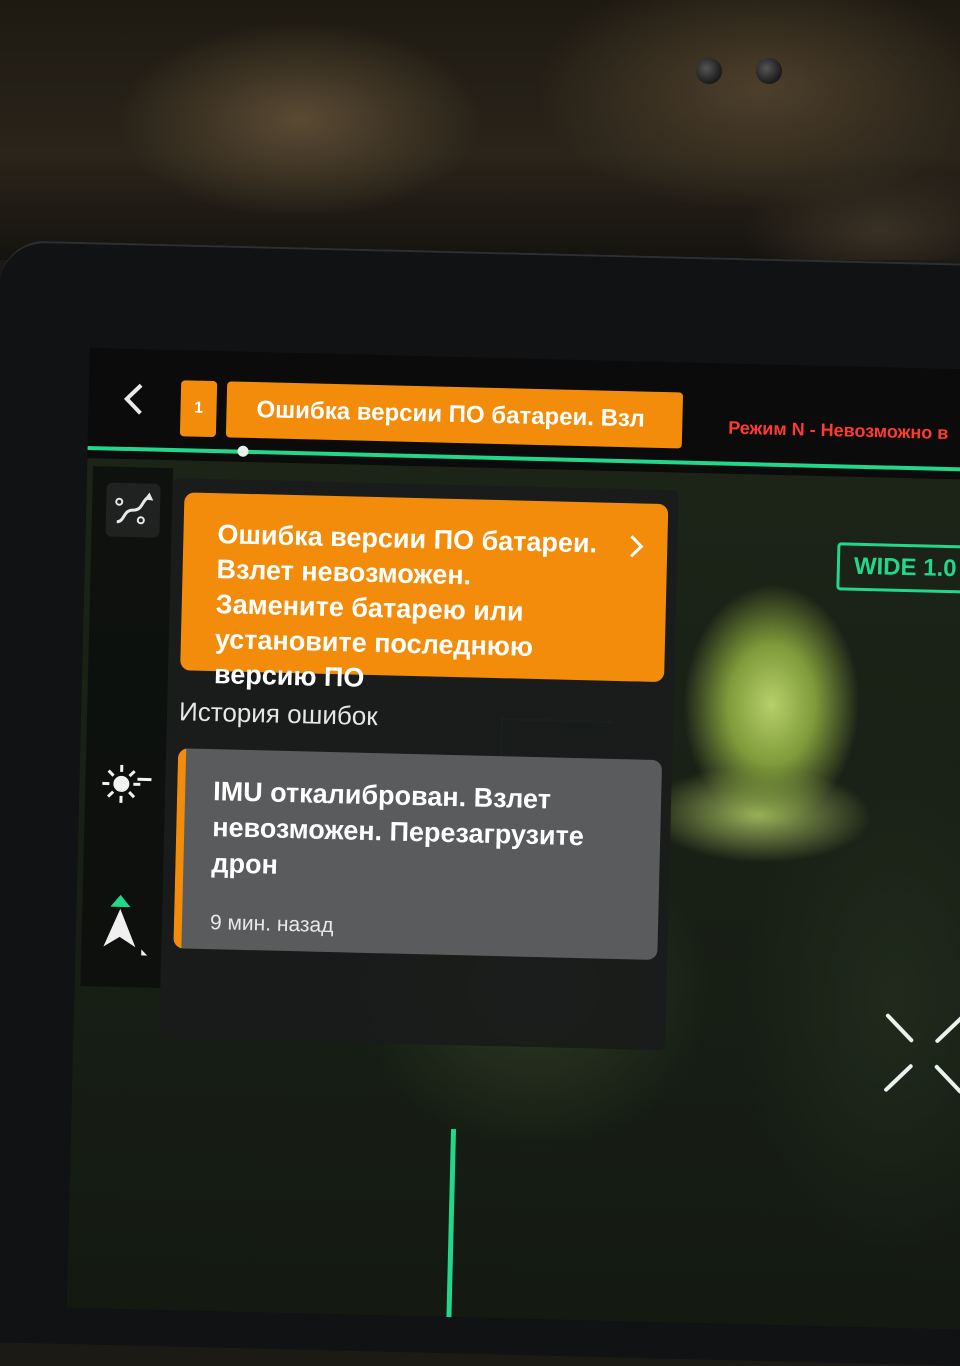 Image resolution: width=960 pixels, height=1366 pixels. What do you see at coordinates (179, 848) in the screenshot?
I see `history-item-accent` at bounding box center [179, 848].